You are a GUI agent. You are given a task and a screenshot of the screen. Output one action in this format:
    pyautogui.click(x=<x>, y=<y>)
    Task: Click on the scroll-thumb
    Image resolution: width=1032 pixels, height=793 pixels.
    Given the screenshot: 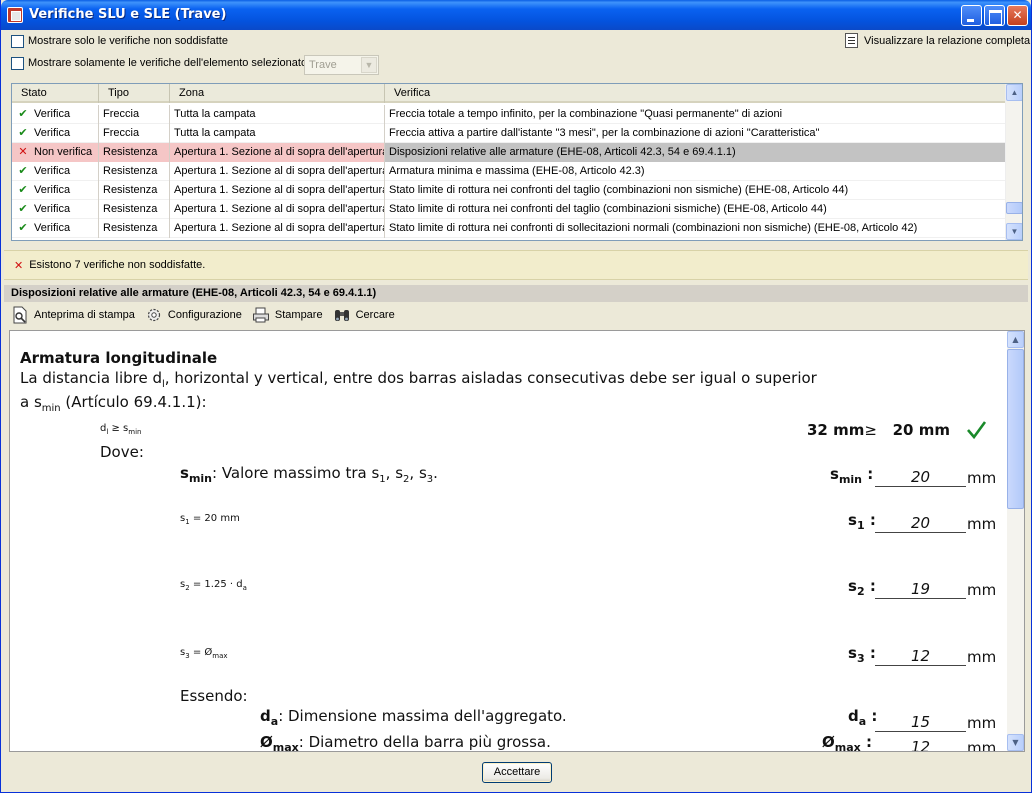 What is the action you would take?
    pyautogui.click(x=1014, y=208)
    